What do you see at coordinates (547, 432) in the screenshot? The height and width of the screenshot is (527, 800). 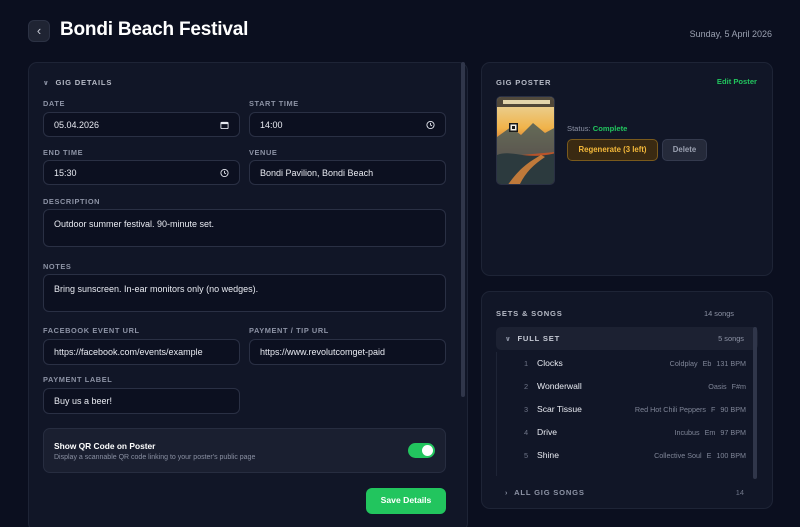 I see `song-title: Drive` at bounding box center [547, 432].